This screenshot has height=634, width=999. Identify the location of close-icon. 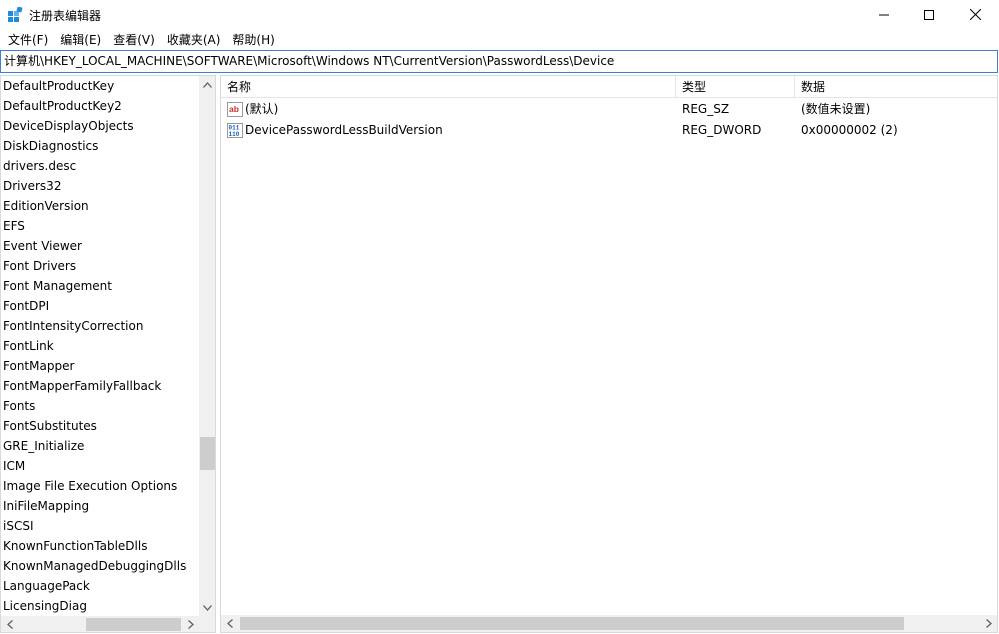
(975, 14).